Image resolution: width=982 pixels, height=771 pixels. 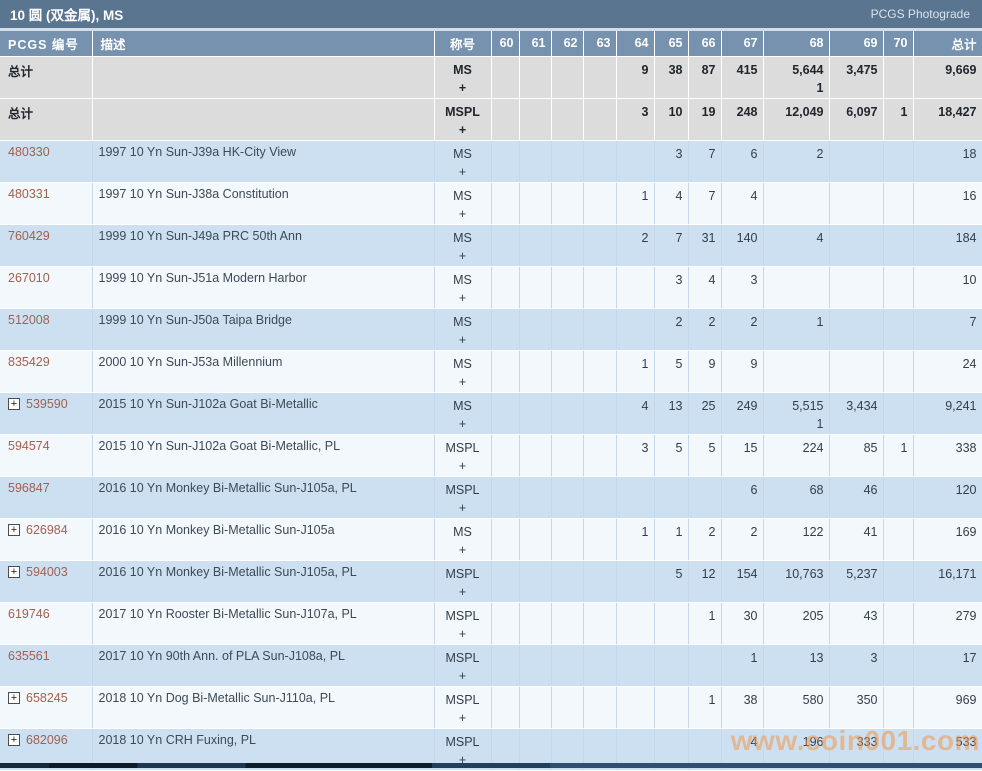 I want to click on grade-value: 3, so click(x=874, y=657).